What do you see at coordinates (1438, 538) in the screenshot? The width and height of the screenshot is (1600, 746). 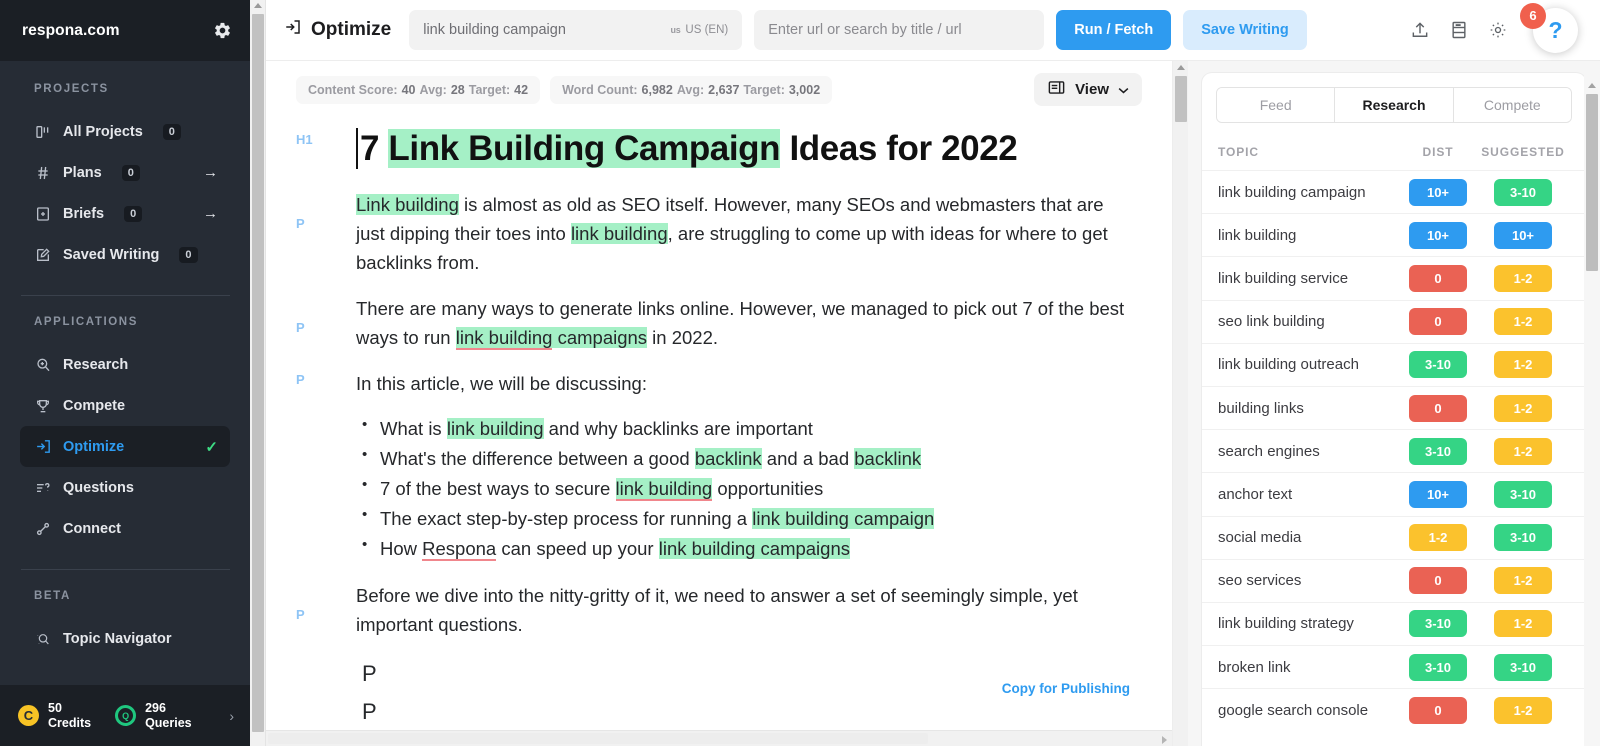 I see `dist-badge: 1-2` at bounding box center [1438, 538].